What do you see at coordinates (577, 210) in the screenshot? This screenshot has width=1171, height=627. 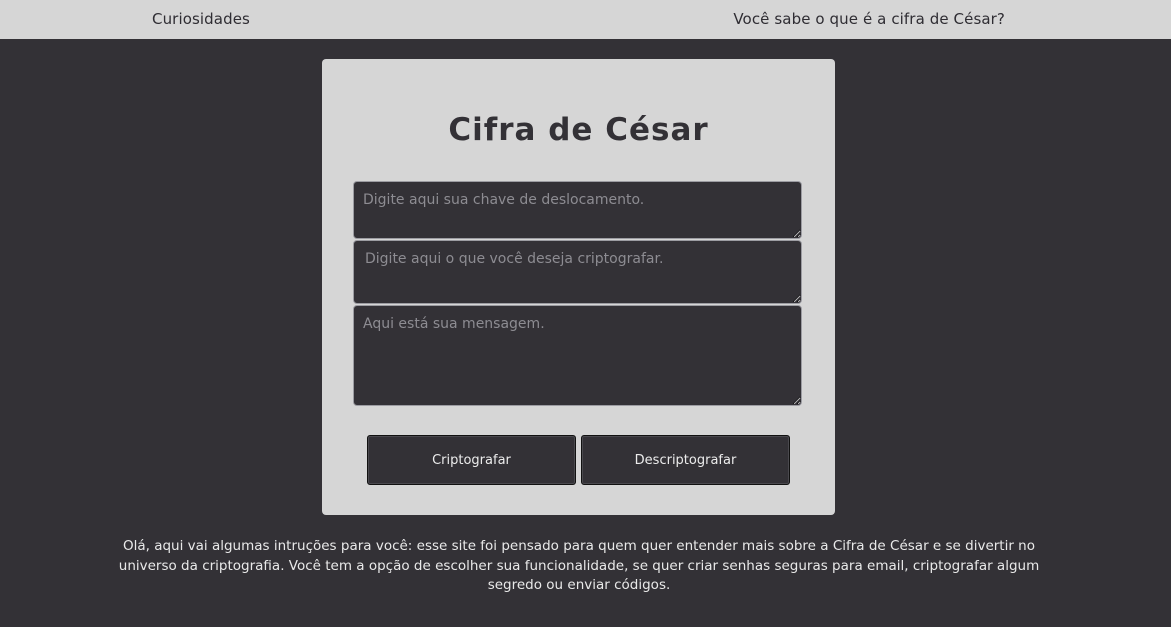 I see `shift-key-input` at bounding box center [577, 210].